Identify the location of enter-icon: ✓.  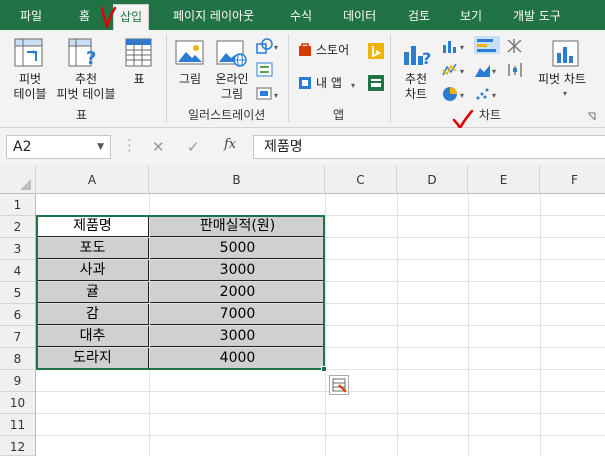
(193, 147).